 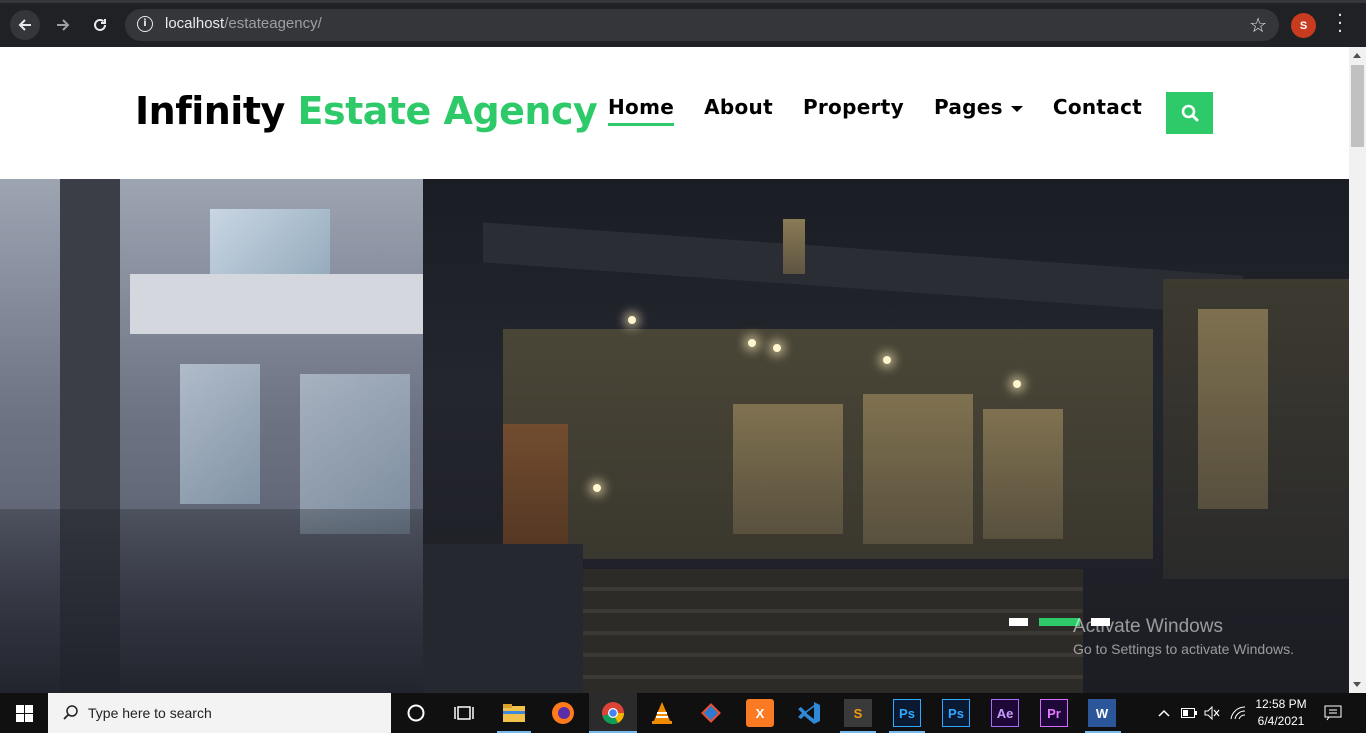 I want to click on premiere-icon: Pr, so click(x=1054, y=713).